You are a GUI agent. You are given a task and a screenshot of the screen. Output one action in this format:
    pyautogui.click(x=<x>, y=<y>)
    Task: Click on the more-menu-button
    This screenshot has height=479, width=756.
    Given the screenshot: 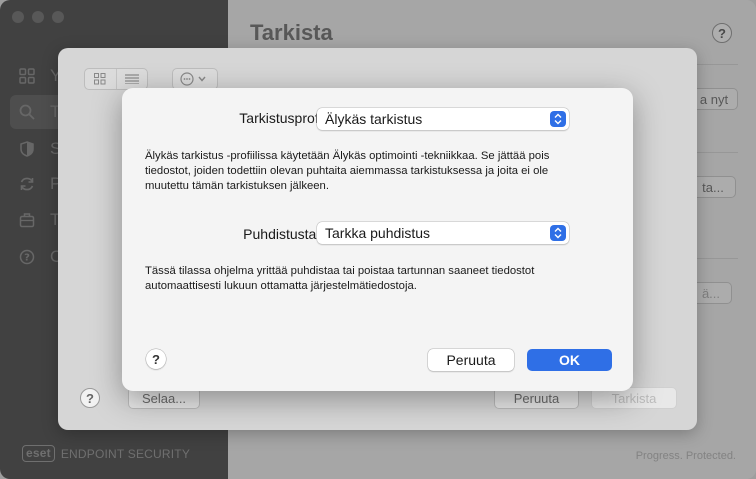 What is the action you would take?
    pyautogui.click(x=195, y=79)
    